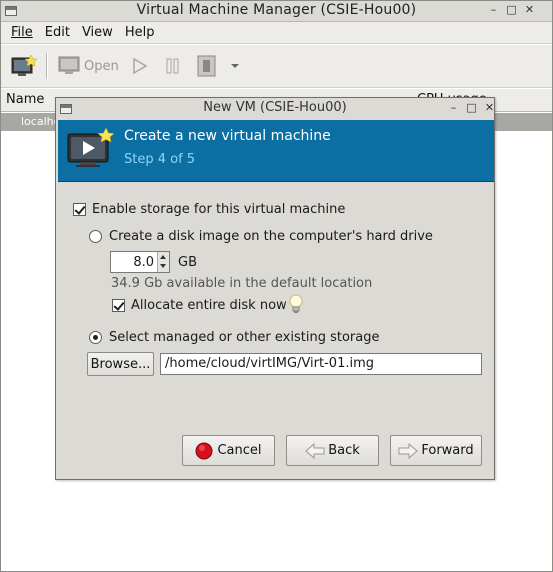  I want to click on open-icon, so click(69, 65).